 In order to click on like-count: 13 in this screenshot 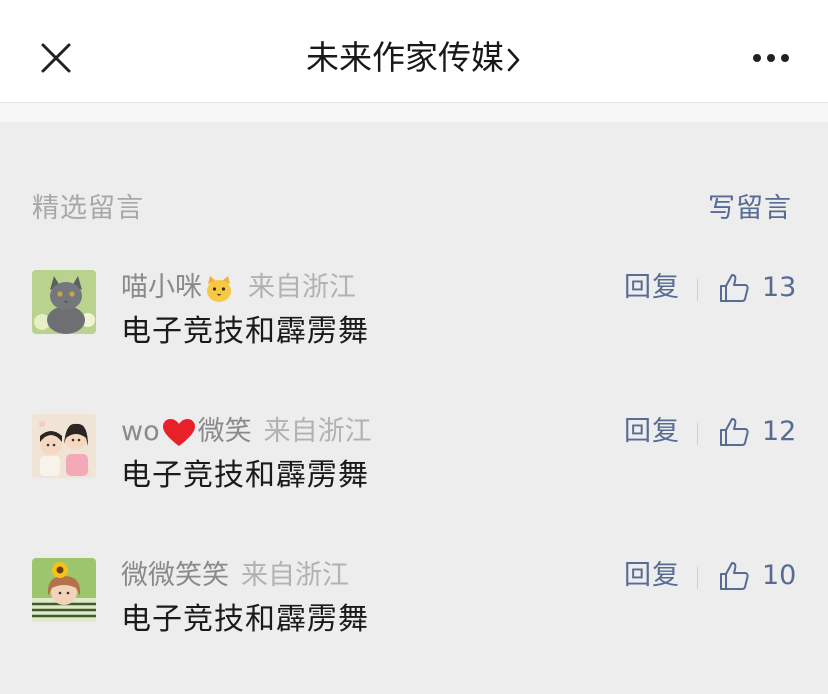, I will do `click(779, 287)`.